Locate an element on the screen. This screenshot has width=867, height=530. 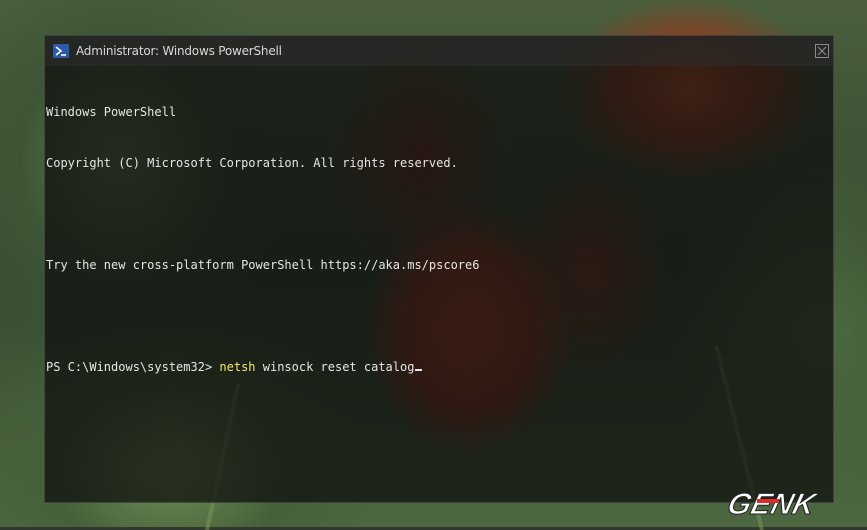
powershell-icon is located at coordinates (61, 51).